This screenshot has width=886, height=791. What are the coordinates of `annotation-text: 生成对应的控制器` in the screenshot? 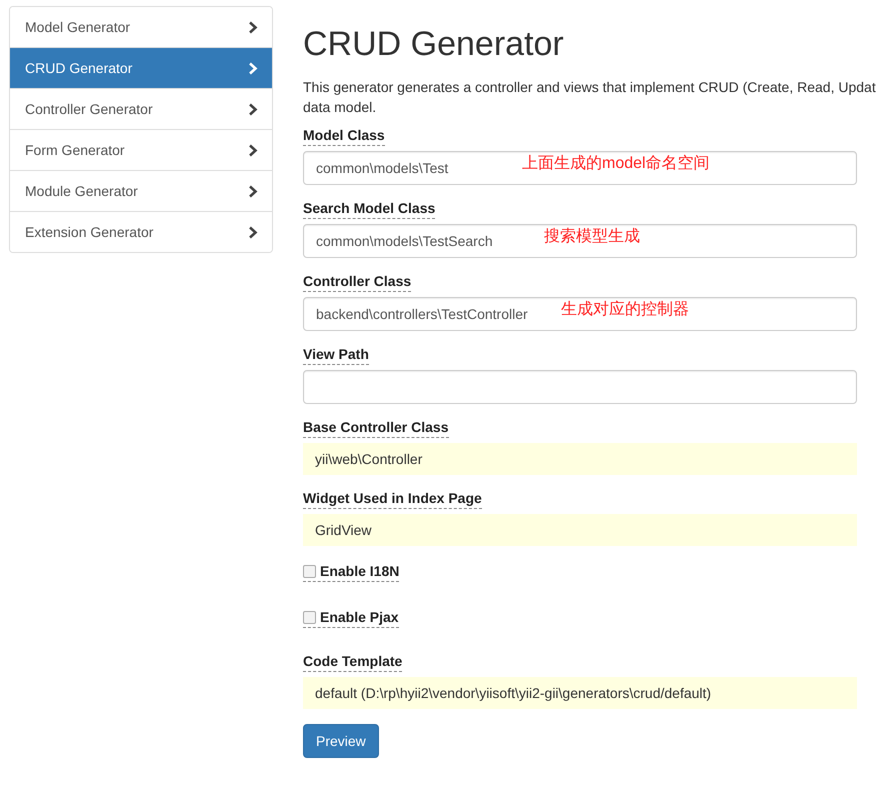 It's located at (625, 310).